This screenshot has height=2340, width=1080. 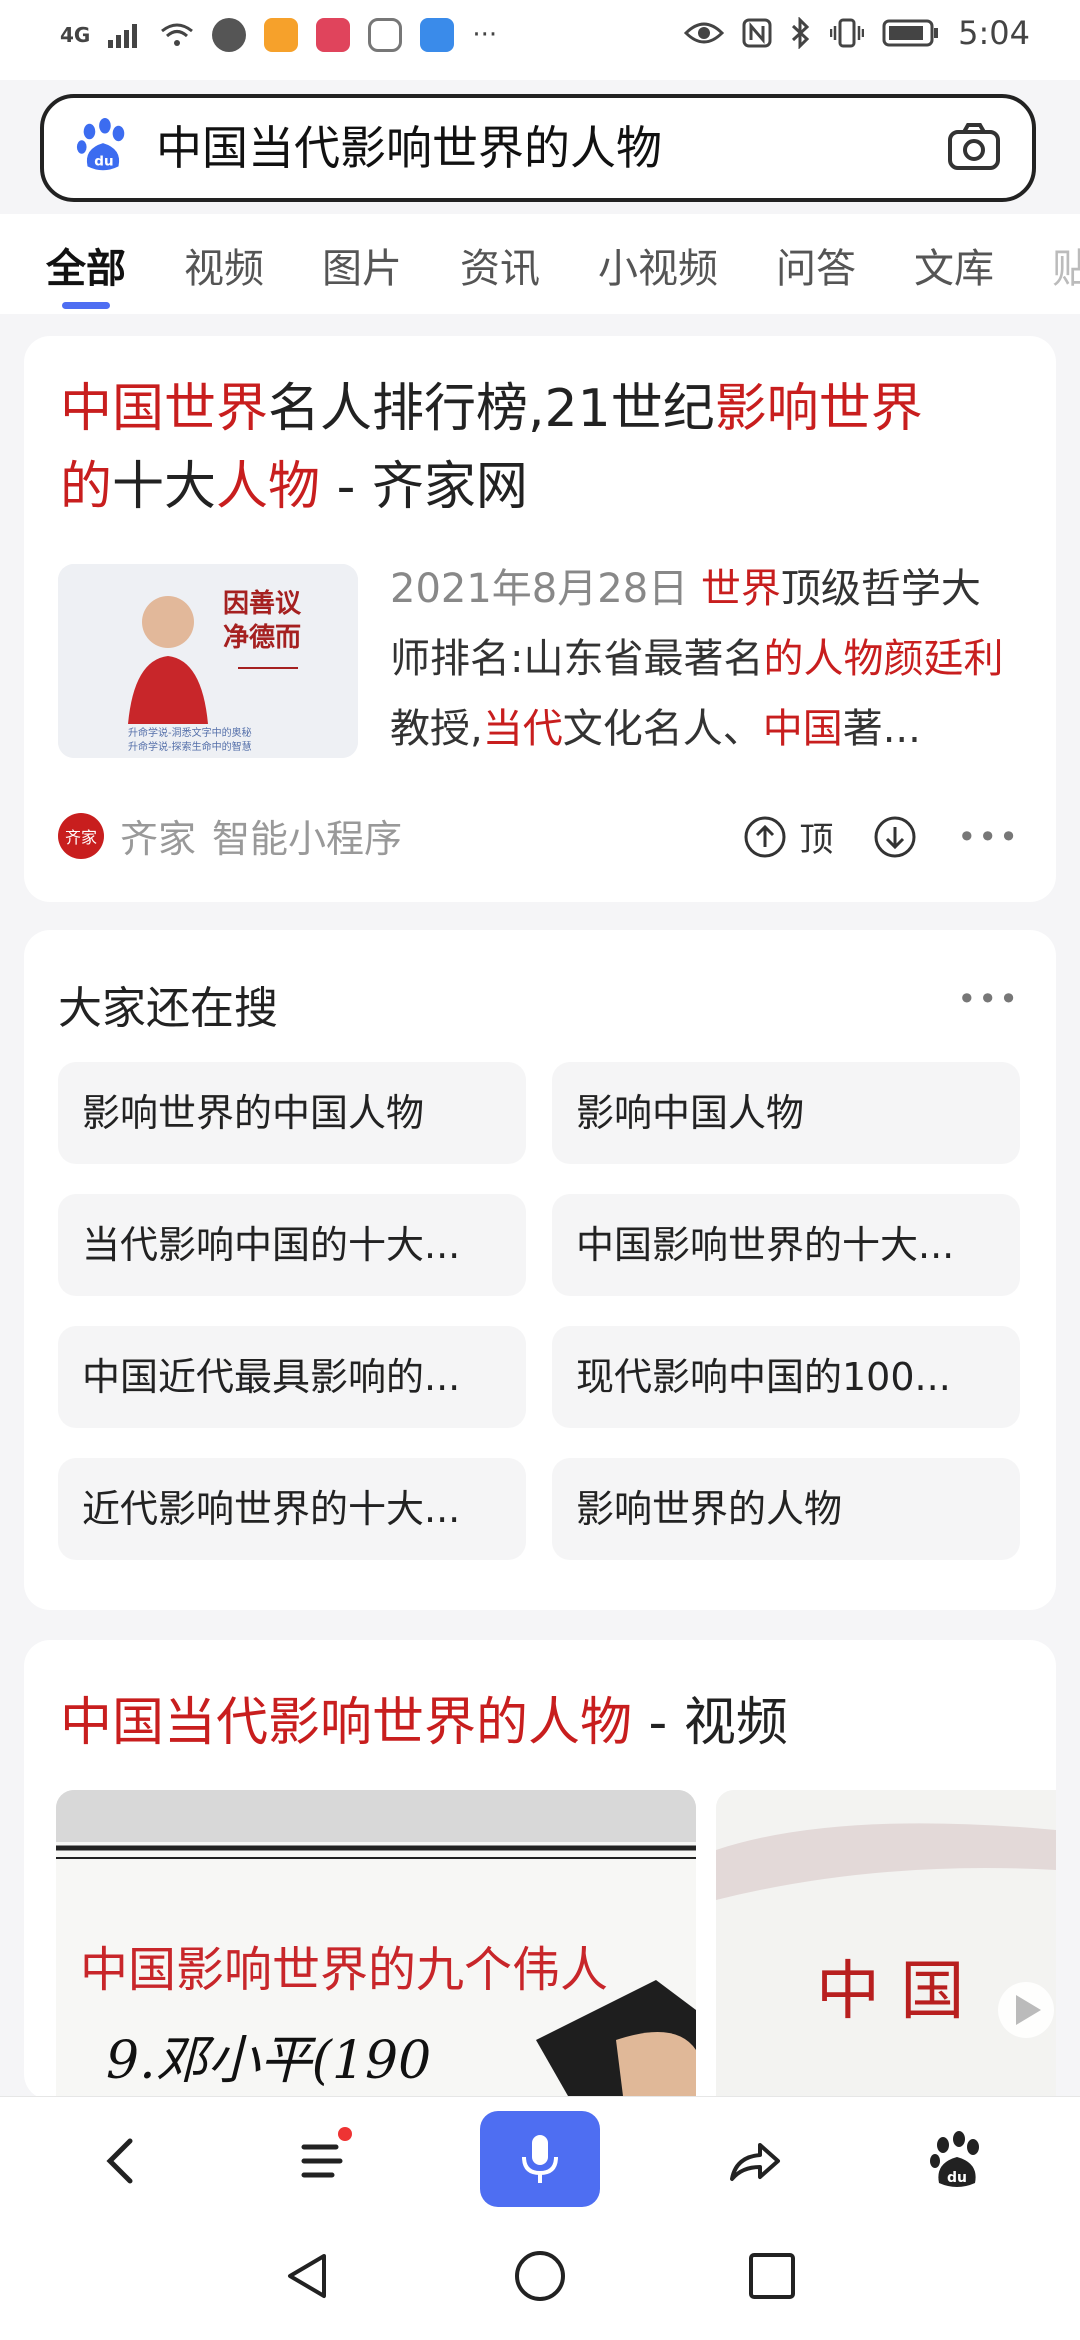 What do you see at coordinates (740, 589) in the screenshot?
I see `desc-hl-1: 世界` at bounding box center [740, 589].